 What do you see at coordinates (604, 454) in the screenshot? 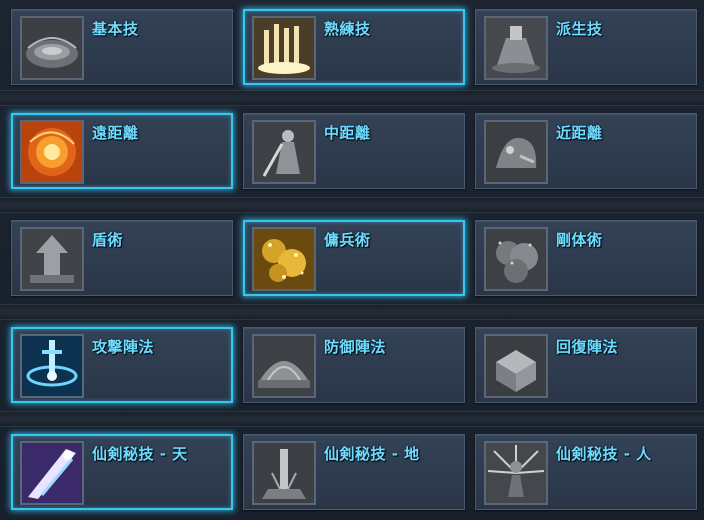
I see `skill-label: 仙剣秘技 - 人` at bounding box center [604, 454].